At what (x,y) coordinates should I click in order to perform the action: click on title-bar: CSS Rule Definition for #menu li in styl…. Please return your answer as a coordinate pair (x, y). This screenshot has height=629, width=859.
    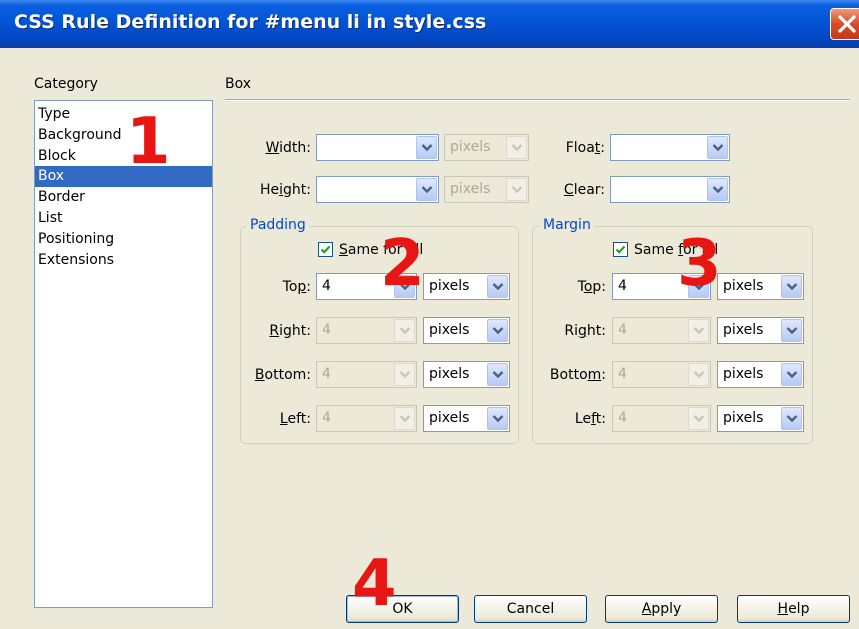
    Looking at the image, I should click on (429, 24).